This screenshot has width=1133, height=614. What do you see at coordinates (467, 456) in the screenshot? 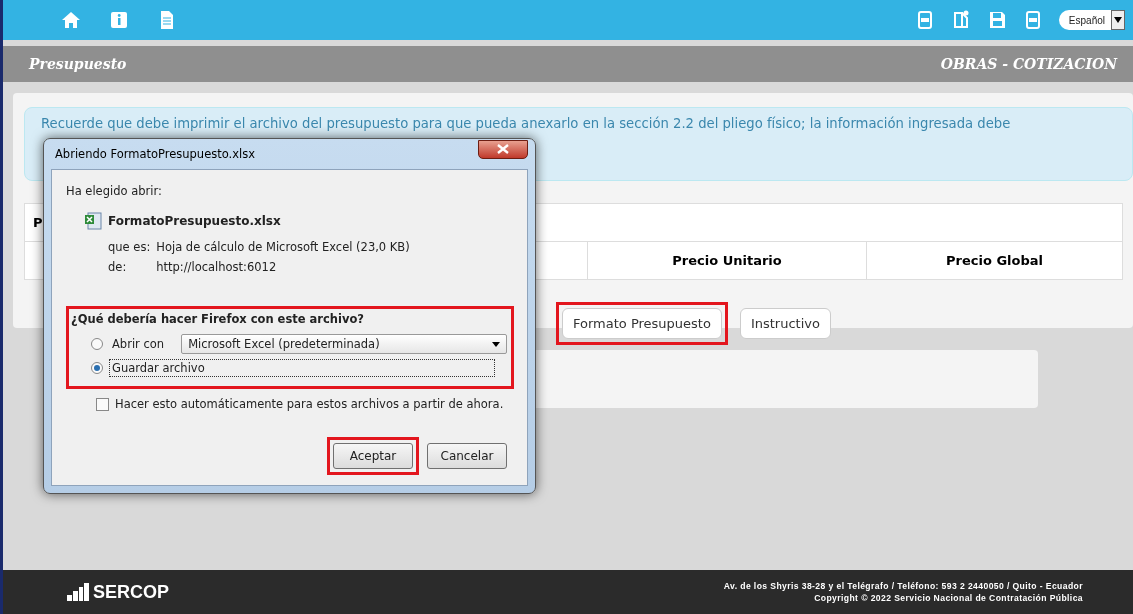
I see `dialog-button: Cancelar` at bounding box center [467, 456].